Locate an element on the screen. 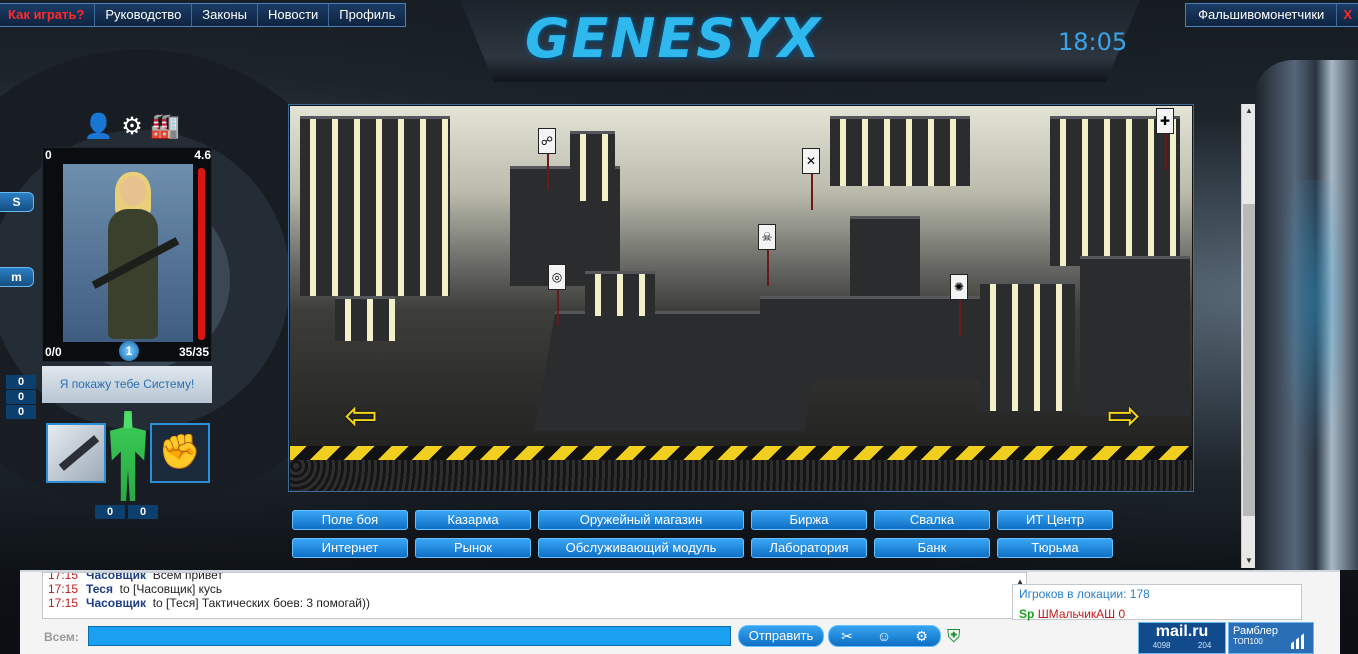 This screenshot has width=1358, height=654. rambler-counter: Рамблер ТОП100 is located at coordinates (1271, 638).